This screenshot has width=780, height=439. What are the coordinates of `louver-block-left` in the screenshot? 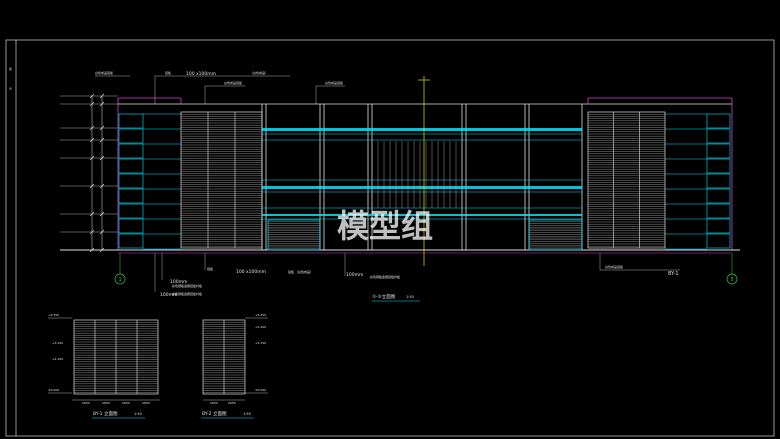 It's located at (221, 180).